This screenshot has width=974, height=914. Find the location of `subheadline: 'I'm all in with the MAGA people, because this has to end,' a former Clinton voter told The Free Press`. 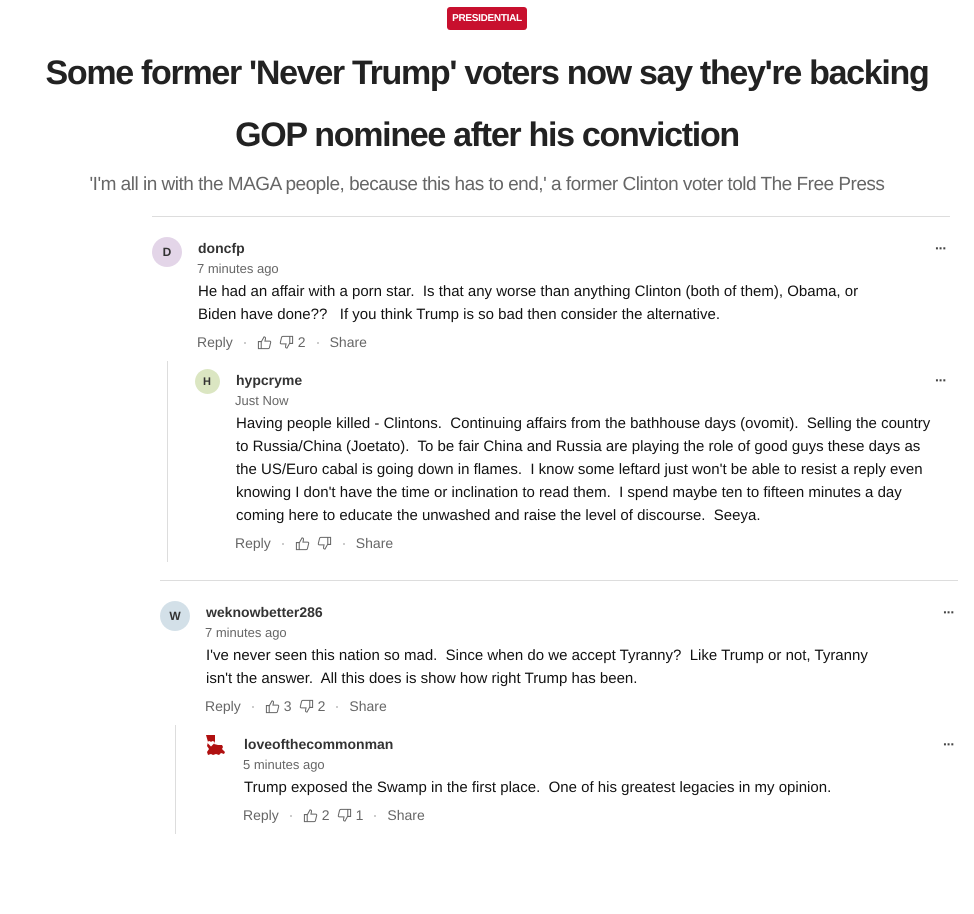

subheadline: 'I'm all in with the MAGA people, because this has to end,' a former Clinton voter told The Free Press is located at coordinates (487, 185).